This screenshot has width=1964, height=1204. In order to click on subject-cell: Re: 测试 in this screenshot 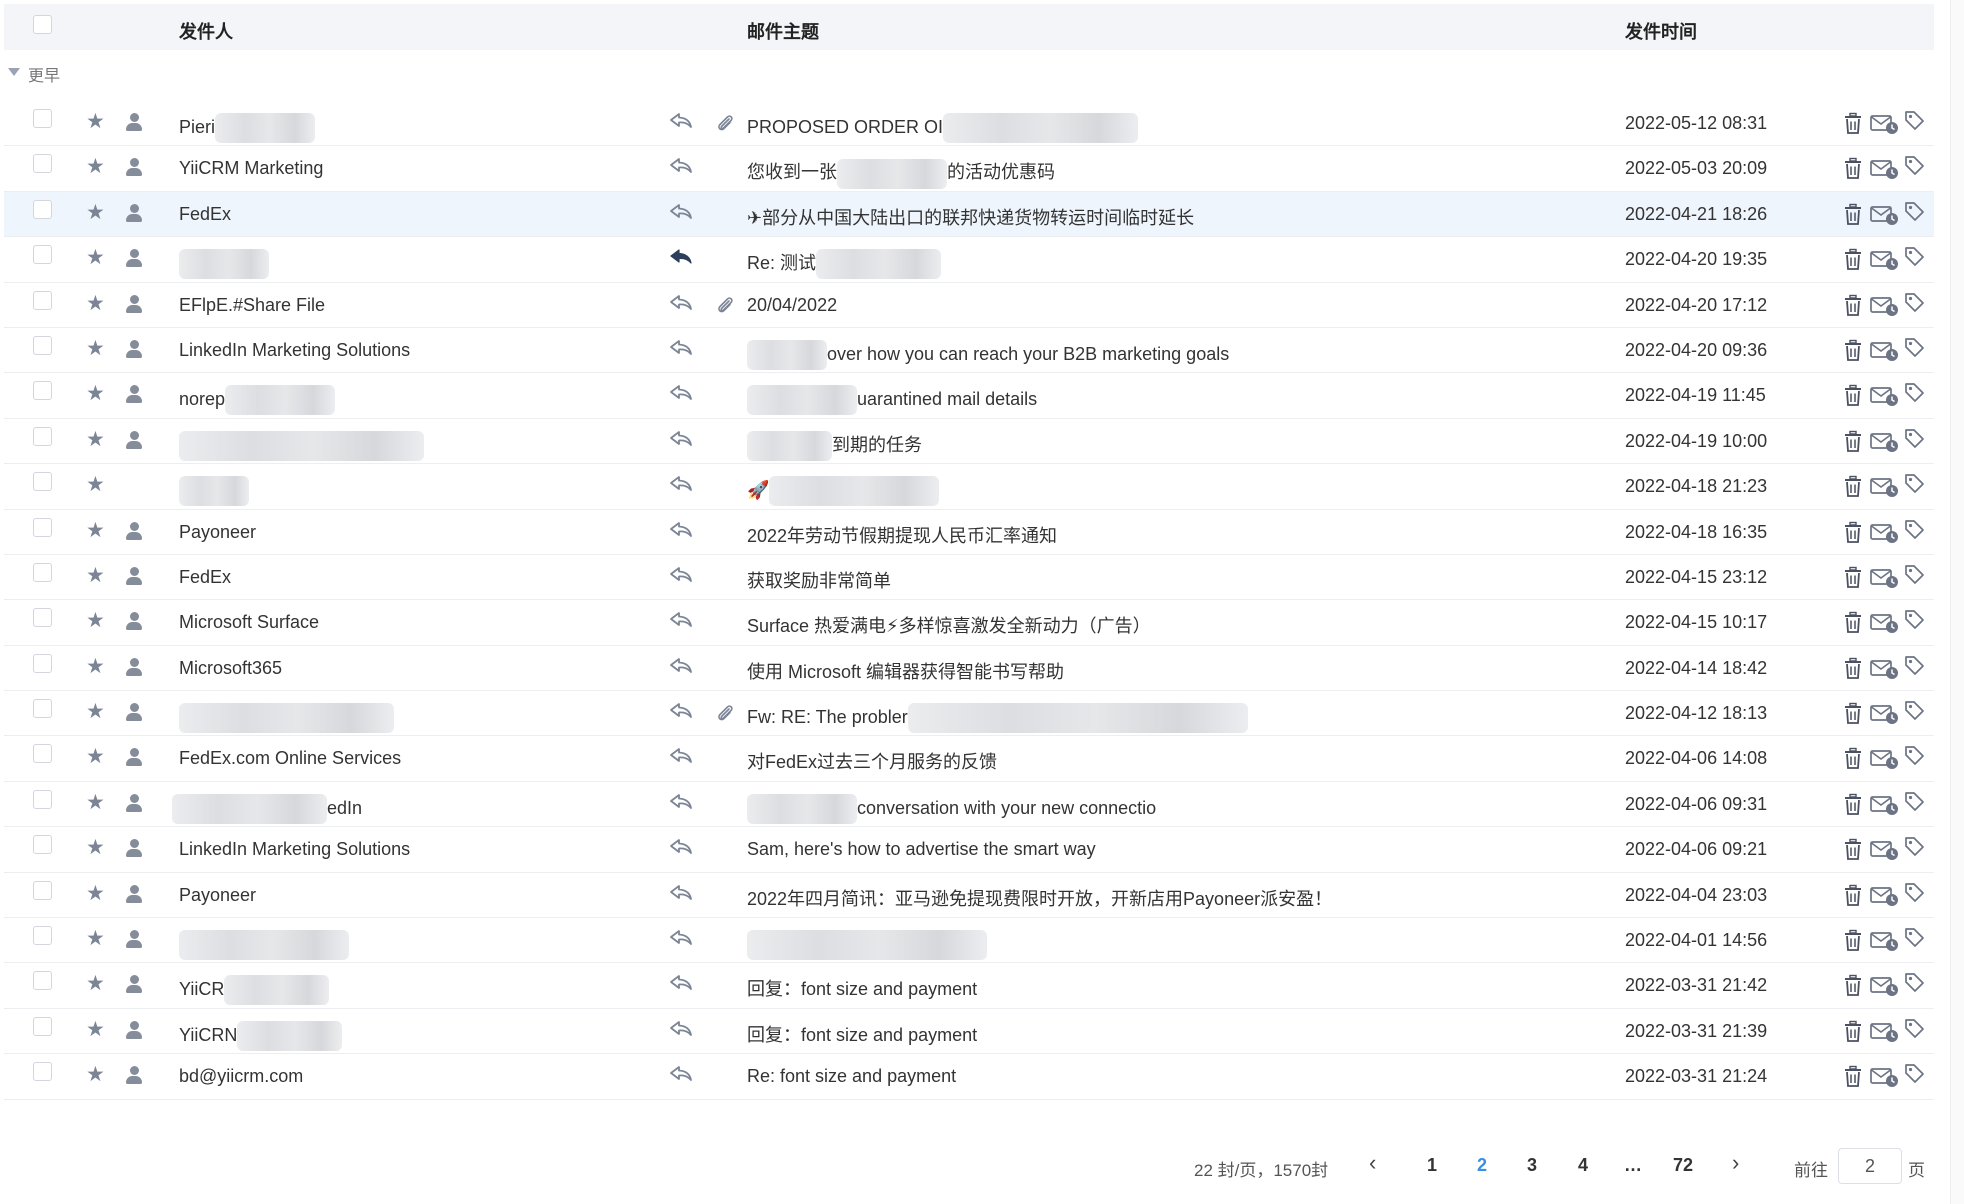, I will do `click(844, 264)`.